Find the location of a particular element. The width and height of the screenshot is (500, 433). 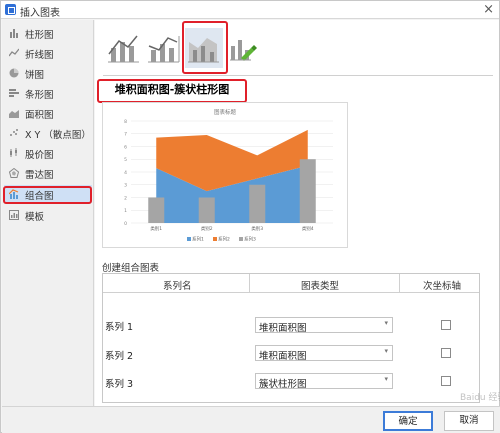

legend-label: 系列2 is located at coordinates (224, 239).